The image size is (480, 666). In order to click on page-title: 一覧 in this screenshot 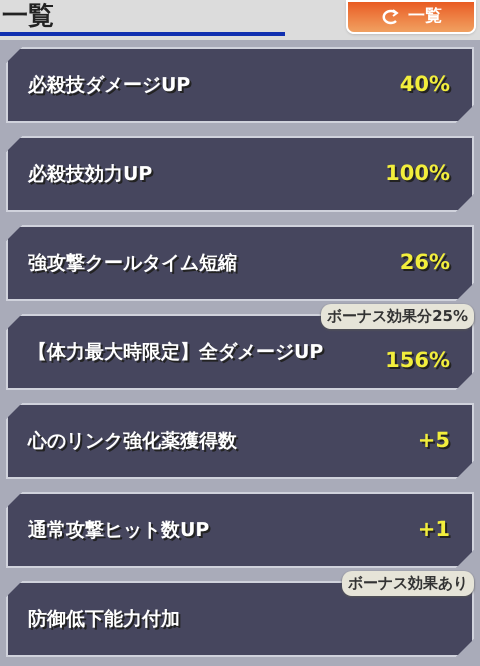, I will do `click(28, 16)`.